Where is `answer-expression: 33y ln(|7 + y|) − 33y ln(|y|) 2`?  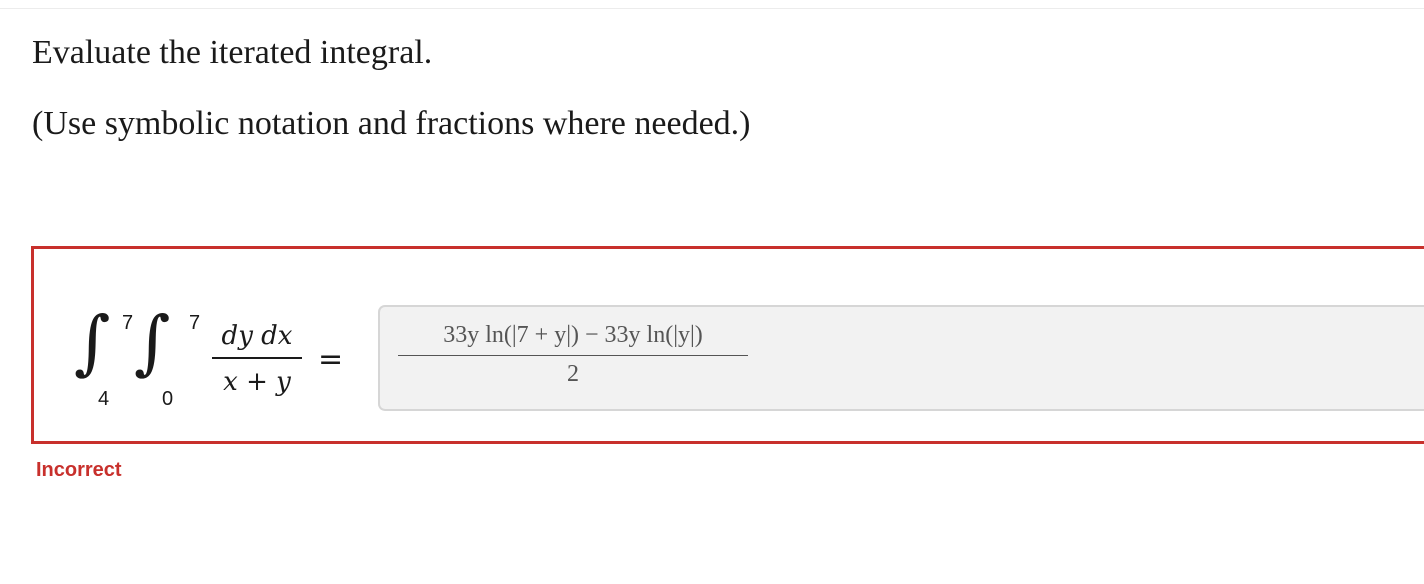
answer-expression: 33y ln(|7 + y|) − 33y ln(|y|) 2 is located at coordinates (573, 353).